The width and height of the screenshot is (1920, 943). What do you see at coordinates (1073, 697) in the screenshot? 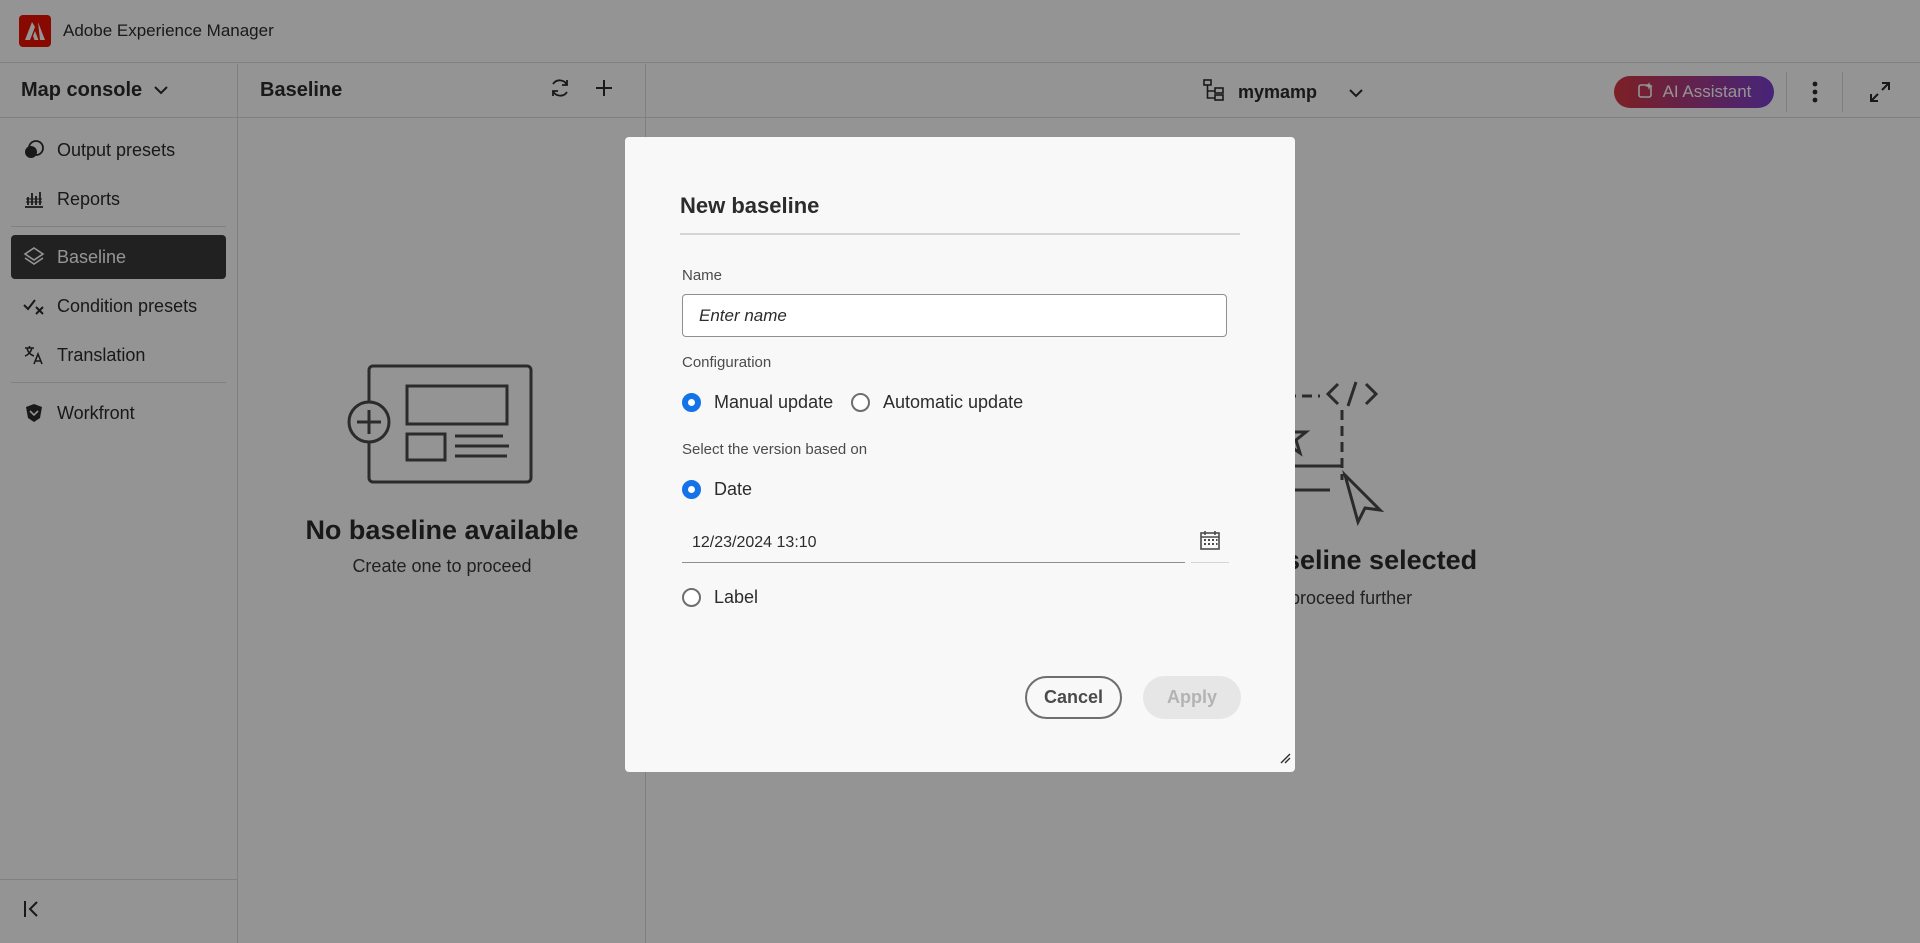
I see `cancel-button: Cancel` at bounding box center [1073, 697].